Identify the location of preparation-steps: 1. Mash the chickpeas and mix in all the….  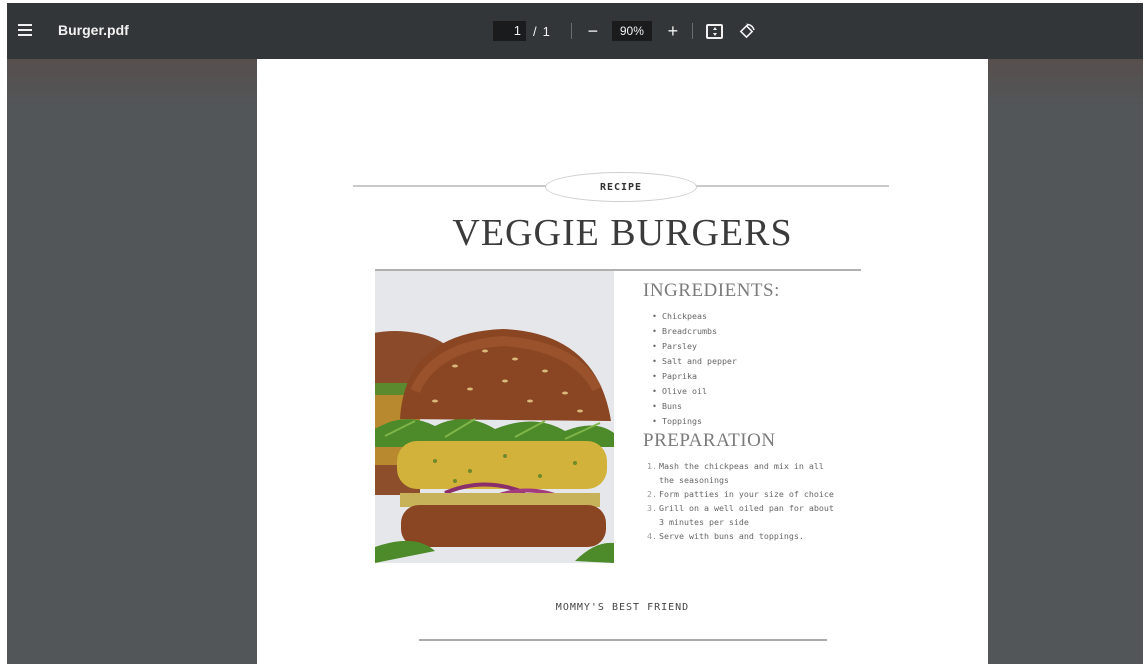
(742, 501).